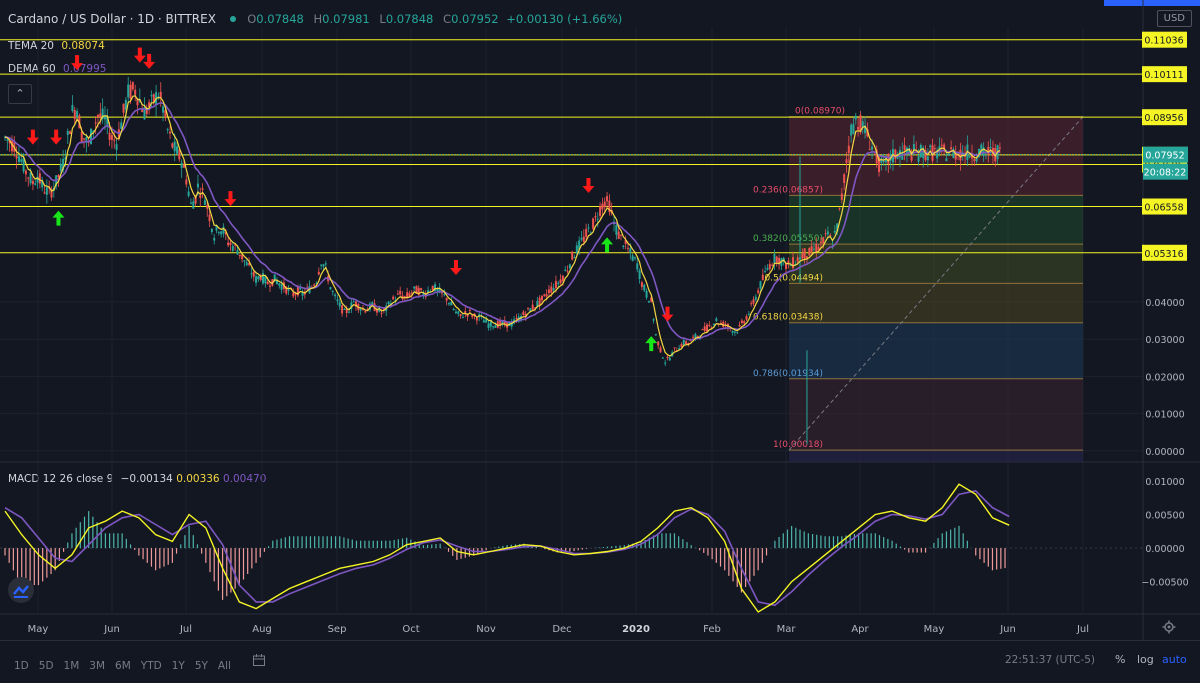  I want to click on auto-toggle: auto, so click(1174, 659).